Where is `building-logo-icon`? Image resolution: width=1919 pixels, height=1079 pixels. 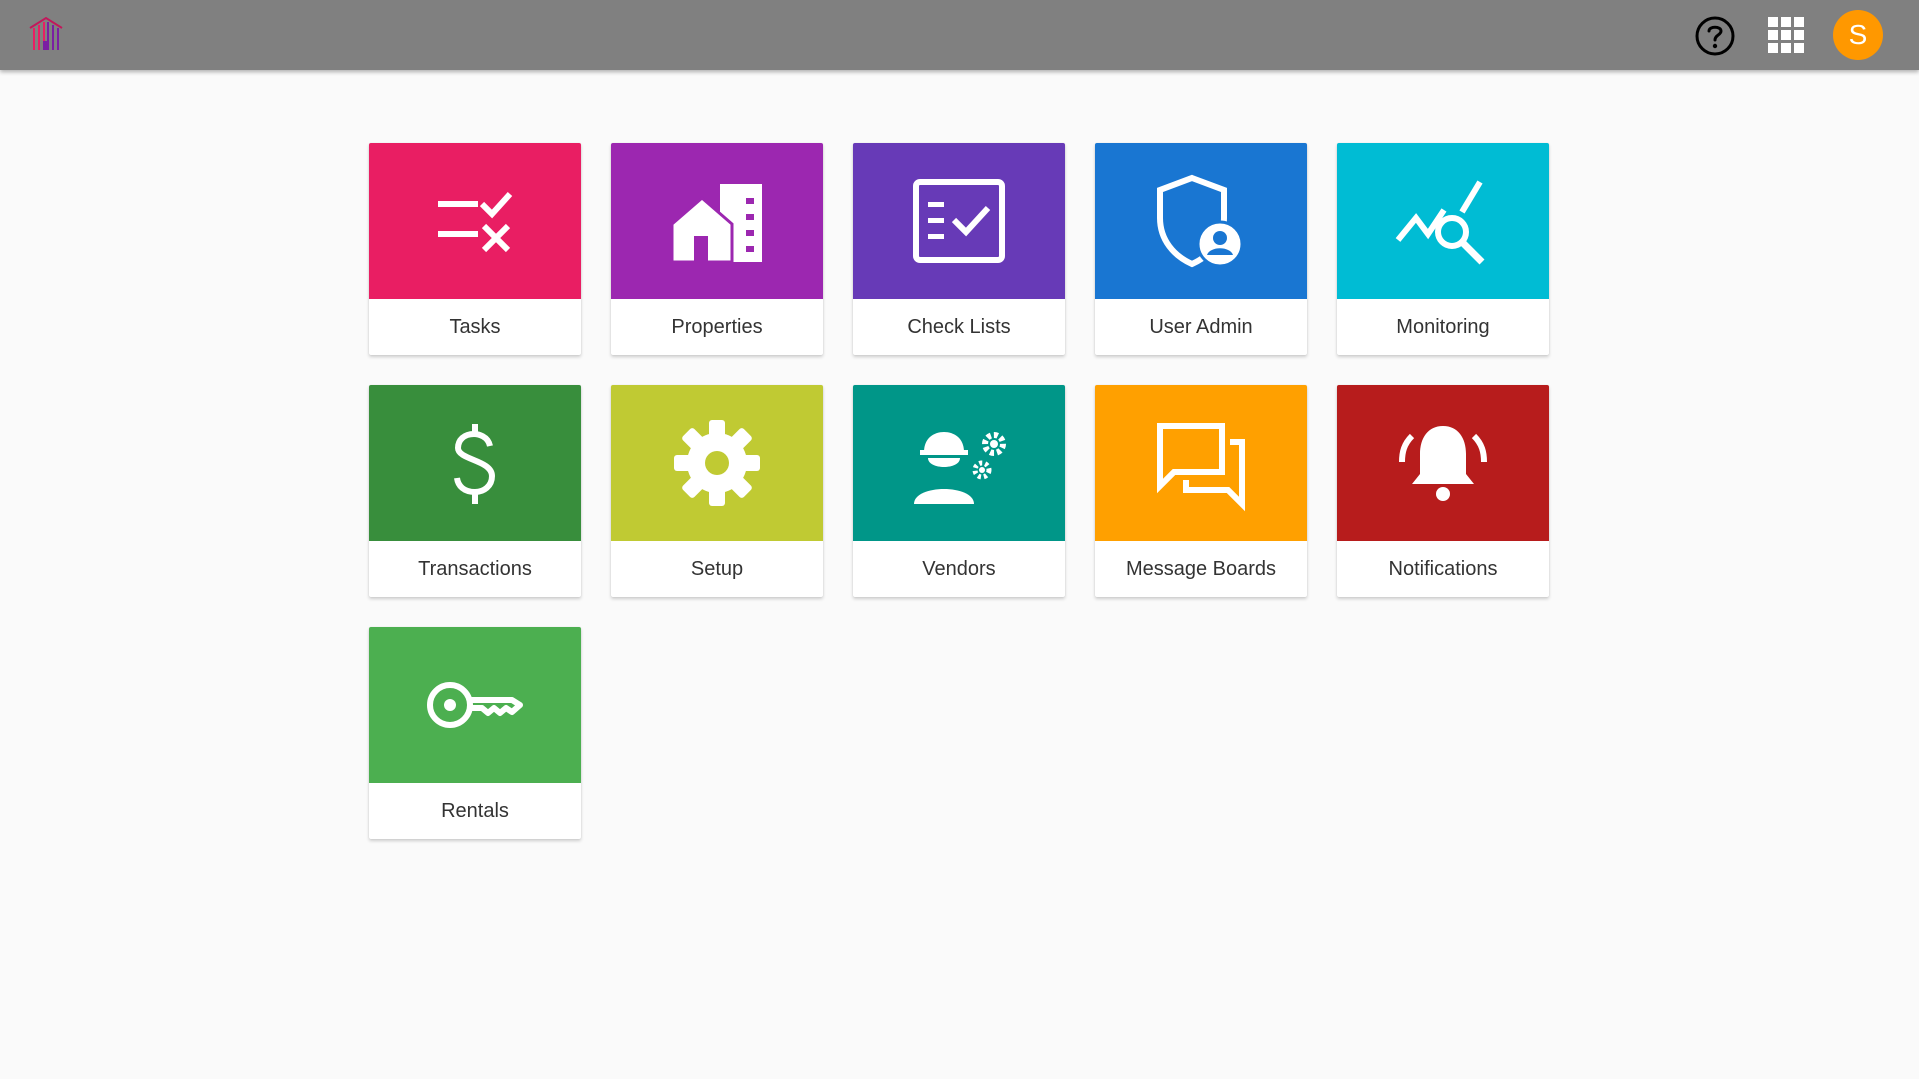 building-logo-icon is located at coordinates (46, 34).